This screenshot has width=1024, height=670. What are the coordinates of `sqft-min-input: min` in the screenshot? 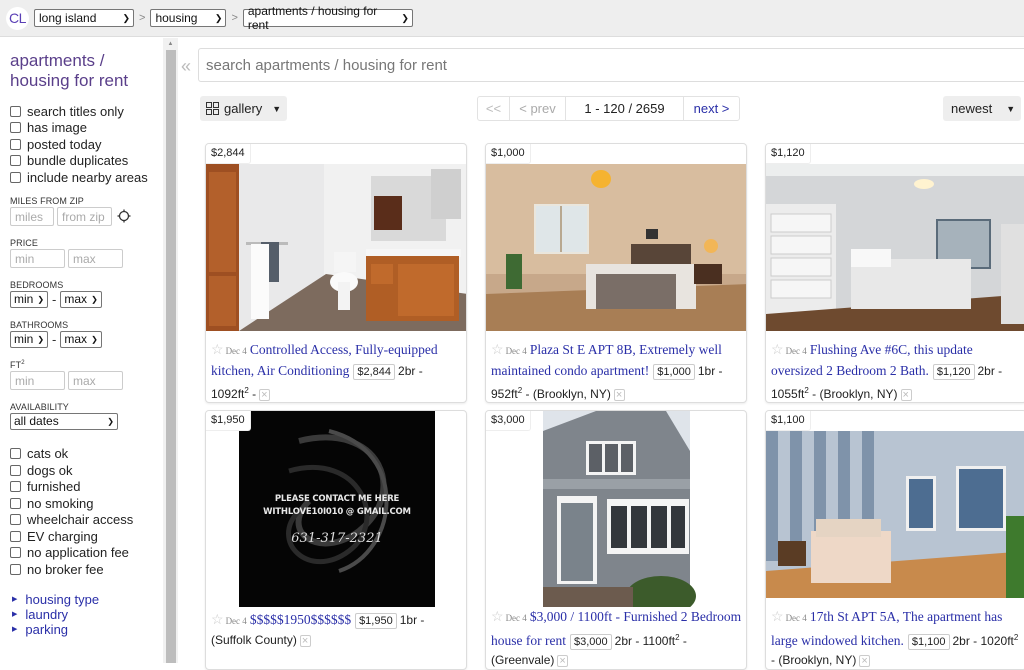 It's located at (37, 380).